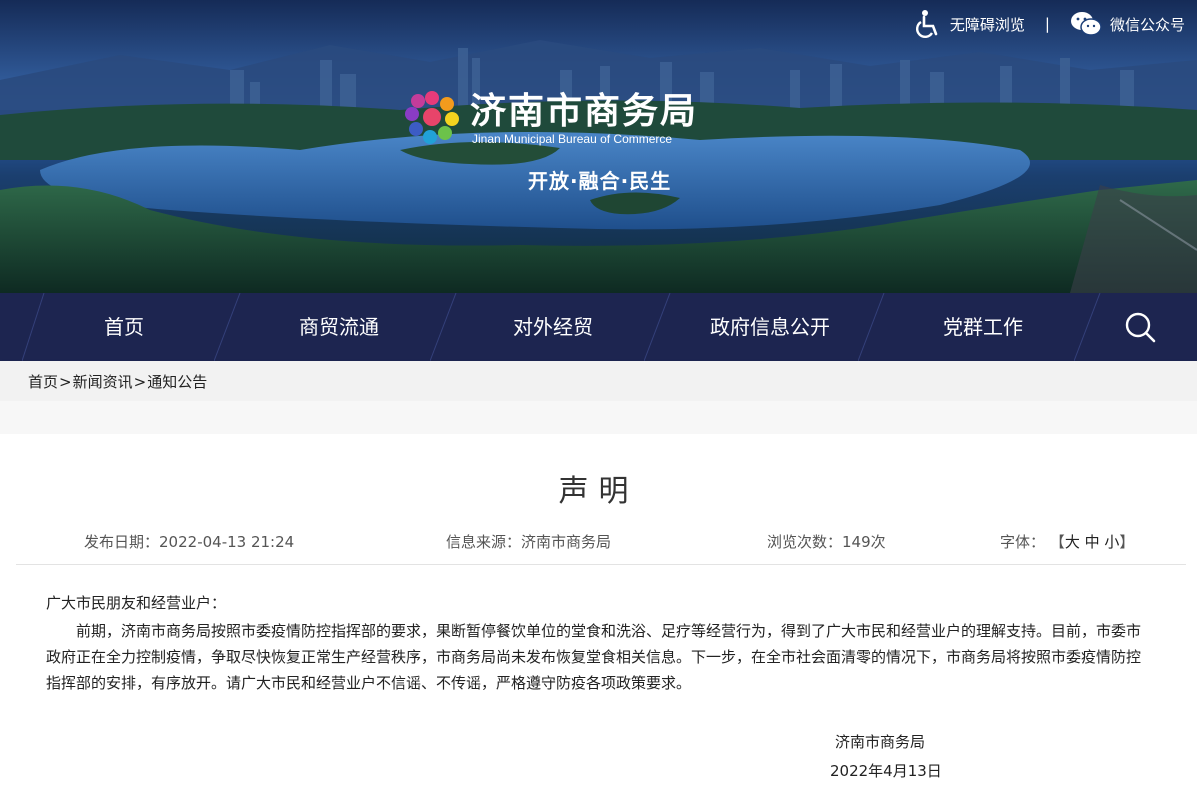  I want to click on font-size-label: 字体：, so click(1023, 542).